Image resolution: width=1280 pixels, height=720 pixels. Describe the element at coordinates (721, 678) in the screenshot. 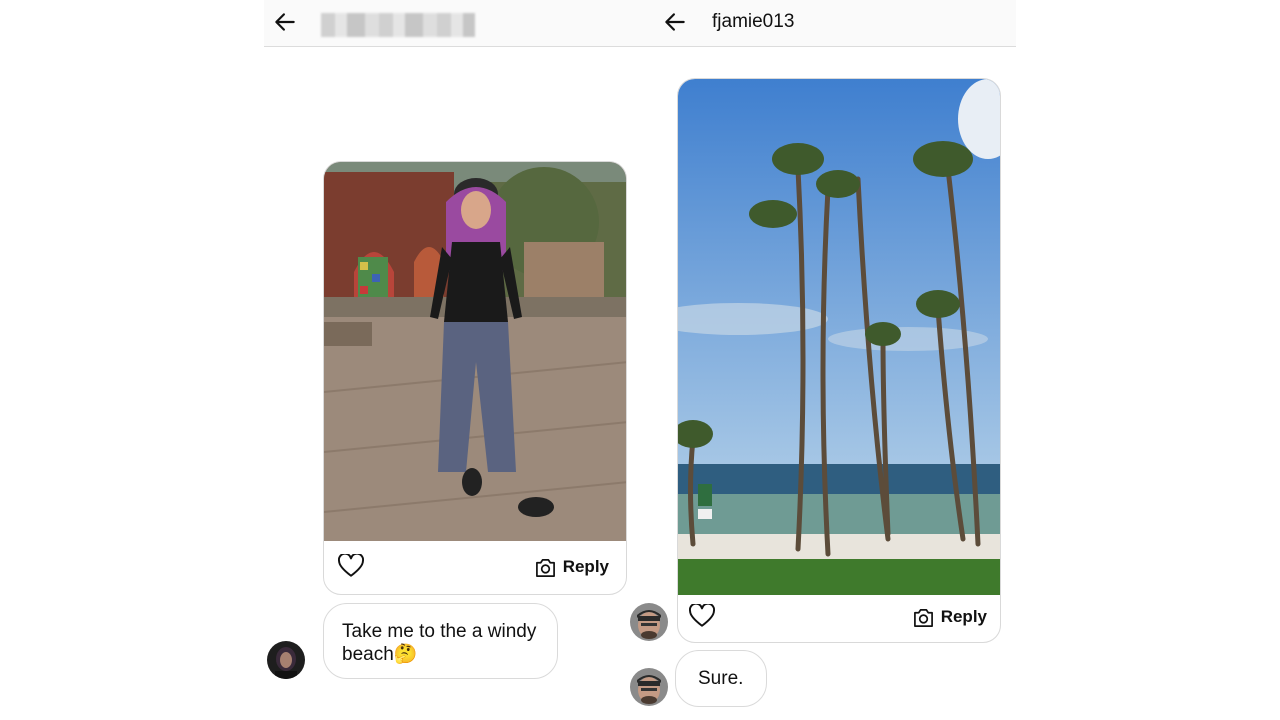

I see `message-bubble: Sure.` at that location.